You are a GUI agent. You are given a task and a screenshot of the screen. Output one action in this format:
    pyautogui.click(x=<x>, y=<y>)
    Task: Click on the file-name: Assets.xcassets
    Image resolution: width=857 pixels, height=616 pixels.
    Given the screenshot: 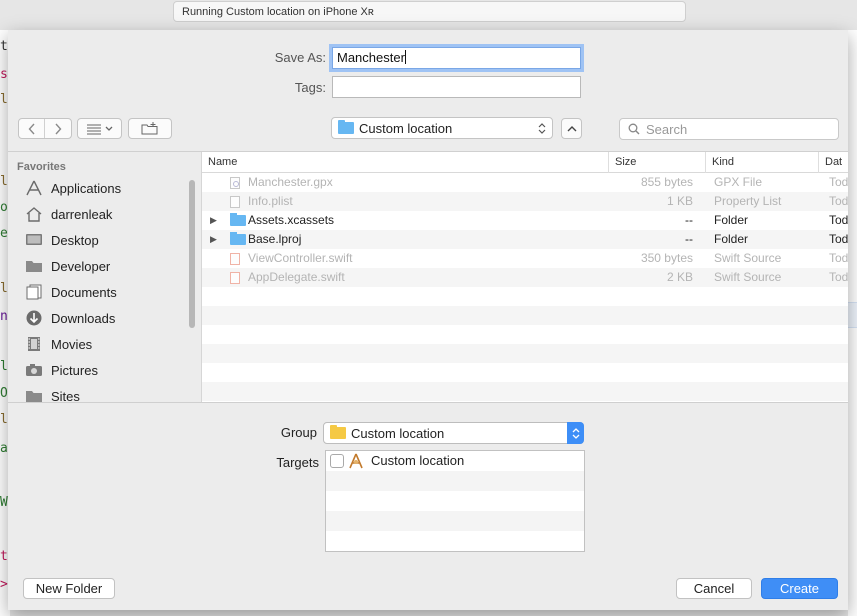 What is the action you would take?
    pyautogui.click(x=291, y=220)
    